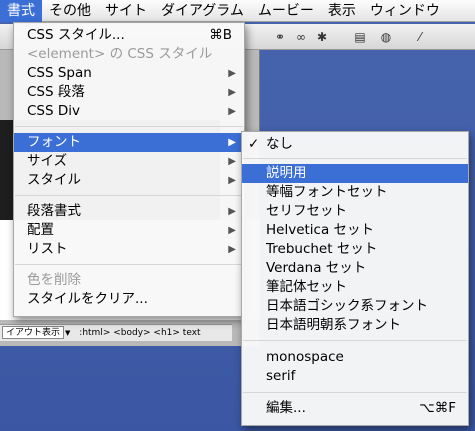 The image size is (475, 431). I want to click on menu-item-label: 説明用, so click(286, 173).